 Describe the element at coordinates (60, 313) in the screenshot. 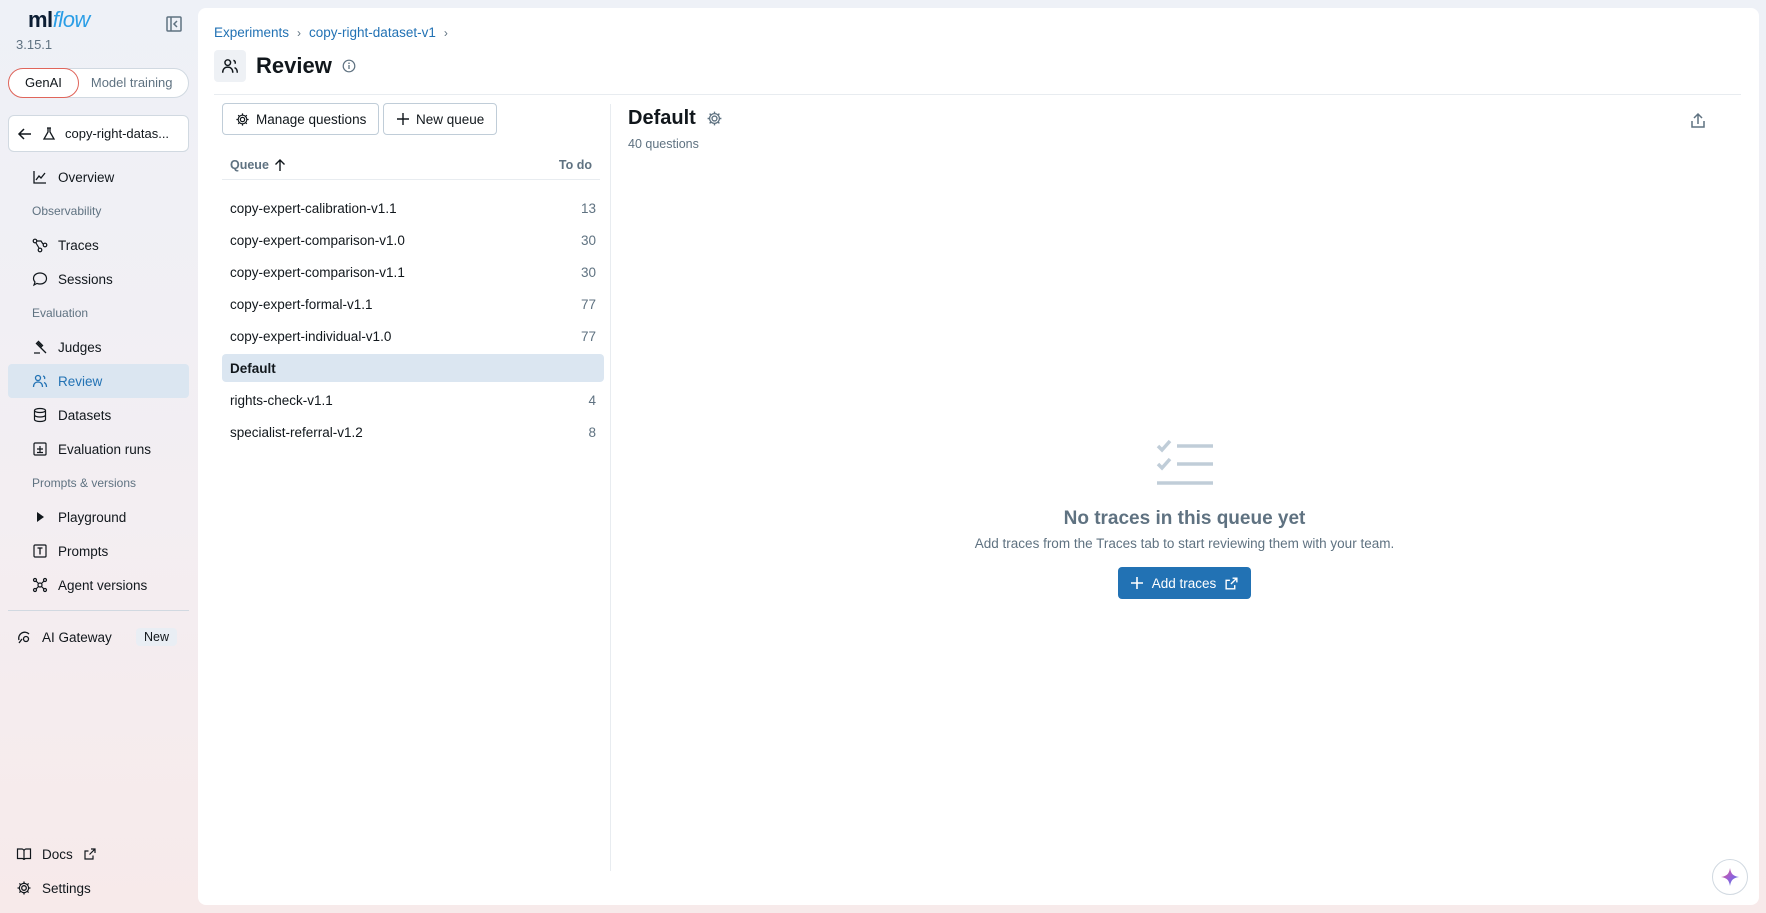

I see `section-evaluation: Evaluation` at that location.